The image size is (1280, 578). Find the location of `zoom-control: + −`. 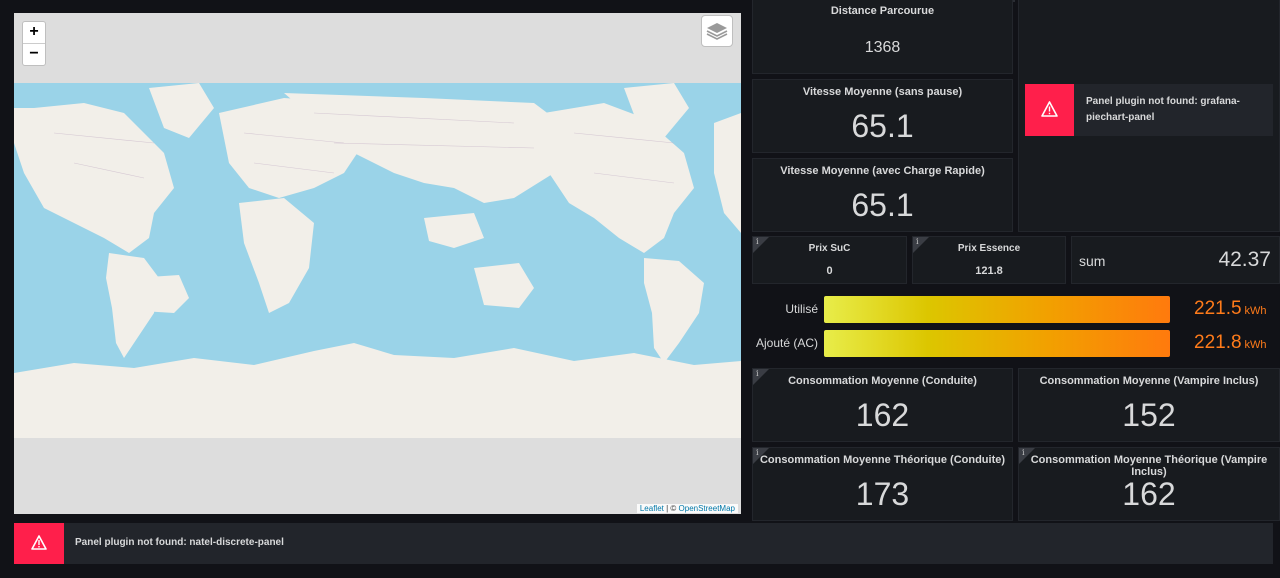

zoom-control: + − is located at coordinates (34, 43).